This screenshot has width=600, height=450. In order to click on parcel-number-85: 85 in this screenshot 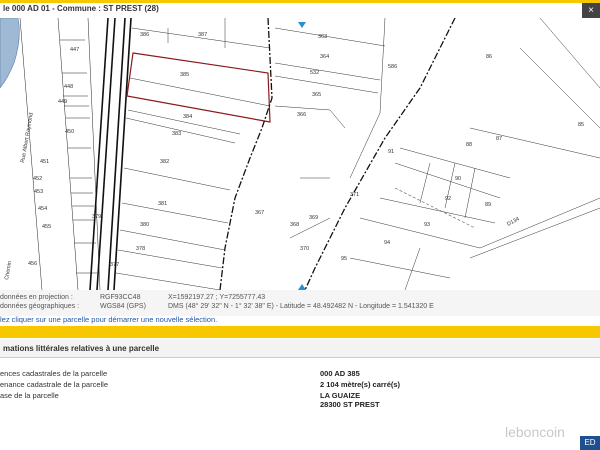, I will do `click(581, 125)`.